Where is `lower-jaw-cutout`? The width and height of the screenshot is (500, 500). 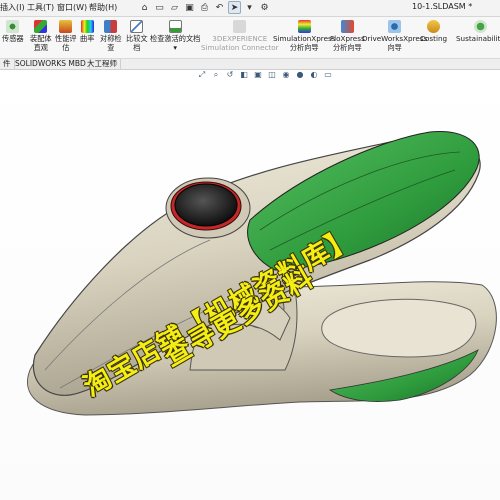 lower-jaw-cutout is located at coordinates (399, 328).